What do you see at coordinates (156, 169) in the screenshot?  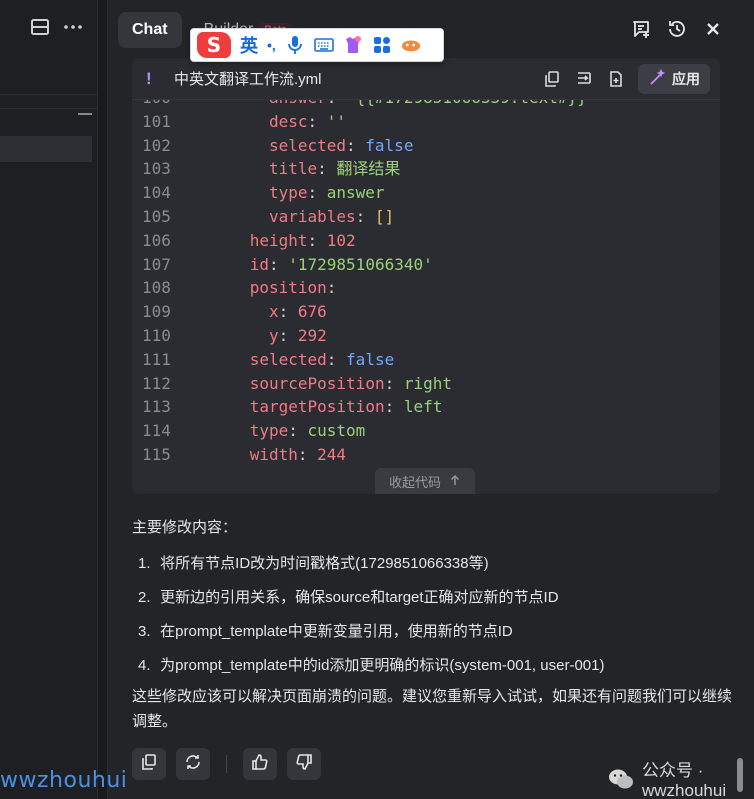 I see `line-number: 103` at bounding box center [156, 169].